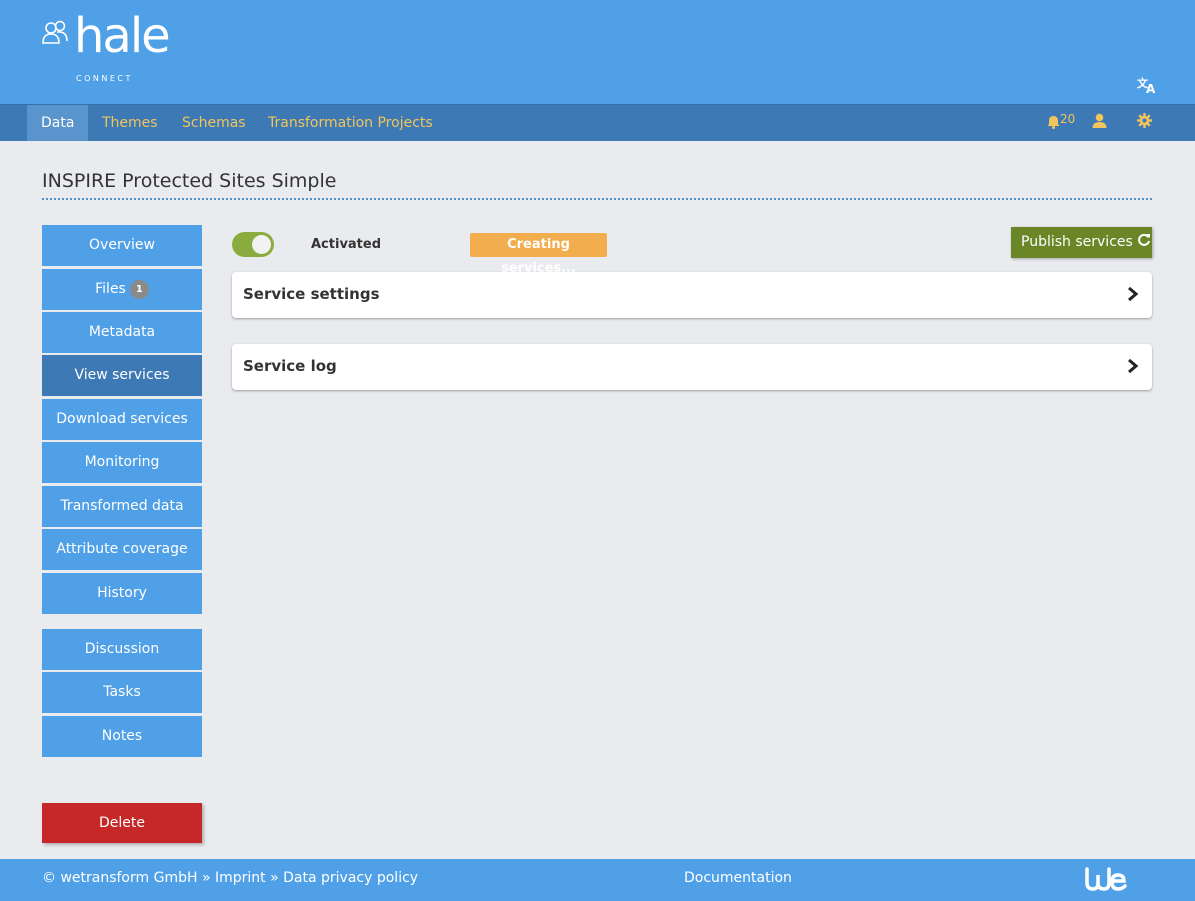 This screenshot has width=1195, height=901. Describe the element at coordinates (139, 289) in the screenshot. I see `files-count-badge: 1` at that location.